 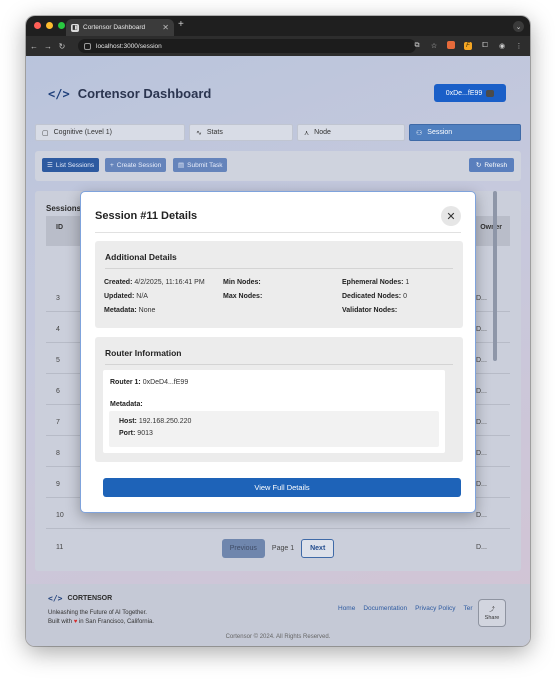 What do you see at coordinates (90, 598) in the screenshot?
I see `footer-brand: CORTENSOR` at bounding box center [90, 598].